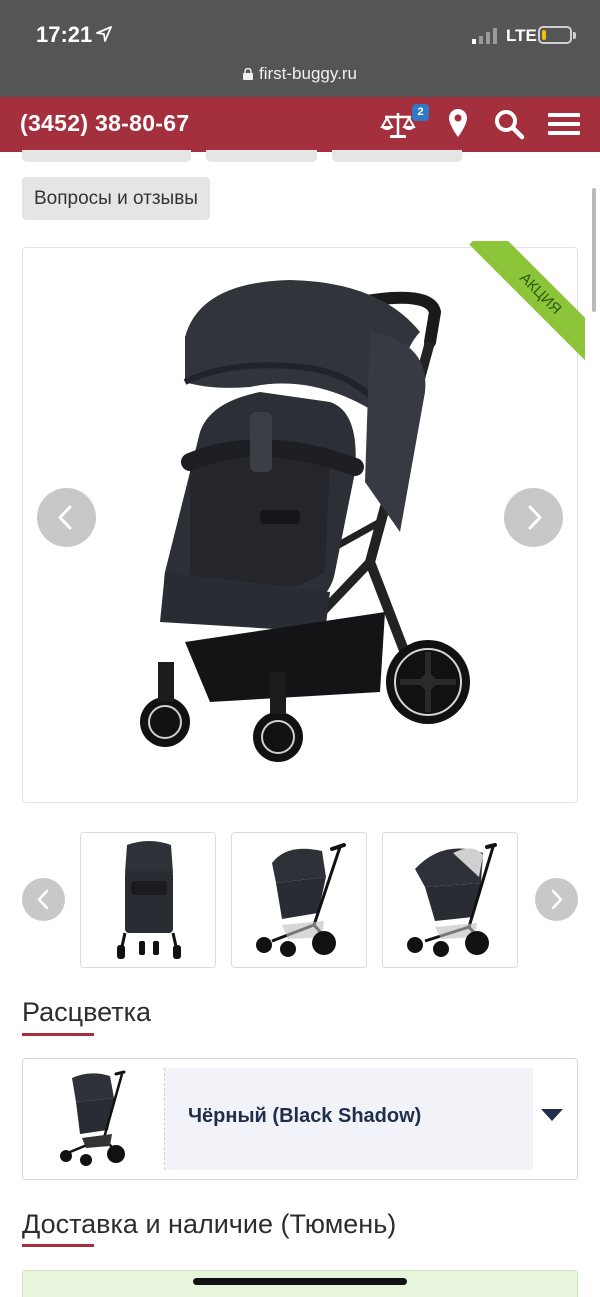 This screenshot has height=1297, width=600. I want to click on thumbnails-prev-button, so click(43, 899).